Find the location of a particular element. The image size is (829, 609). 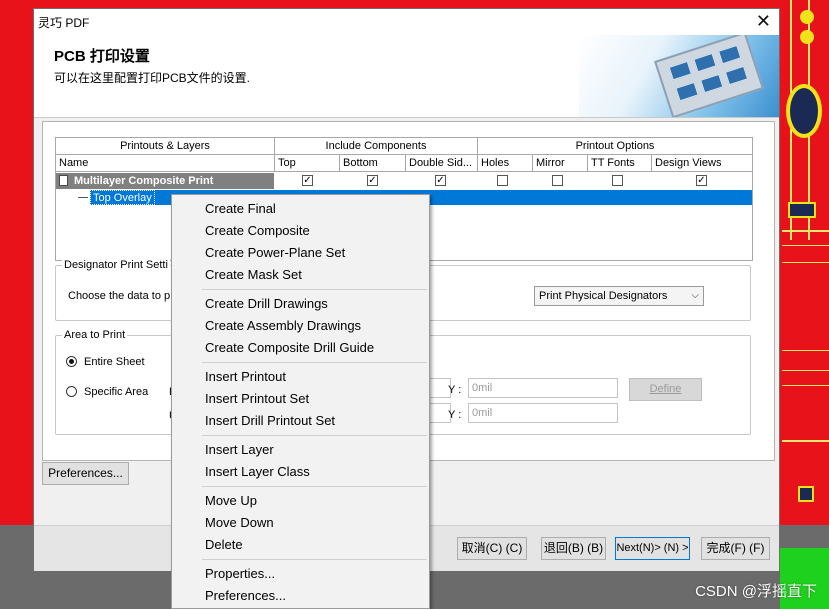

close-icon: ✕ is located at coordinates (763, 21).